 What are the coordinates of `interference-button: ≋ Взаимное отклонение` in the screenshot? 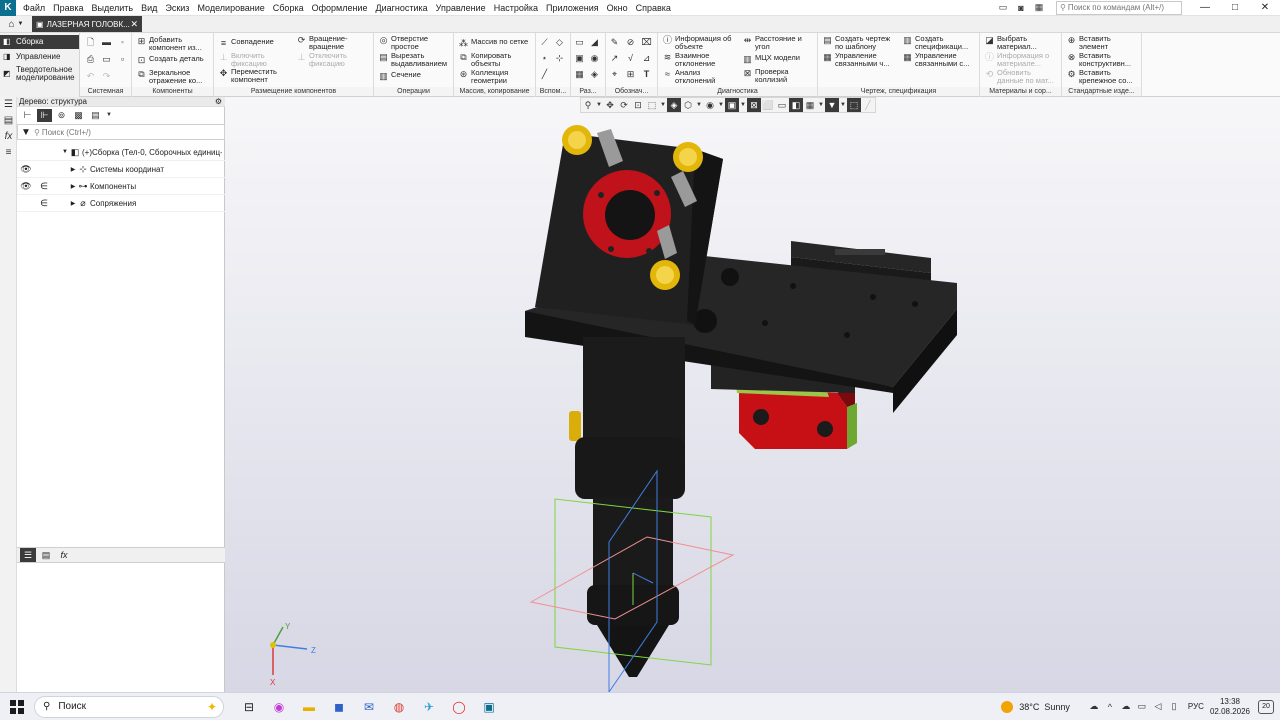 It's located at (702, 59).